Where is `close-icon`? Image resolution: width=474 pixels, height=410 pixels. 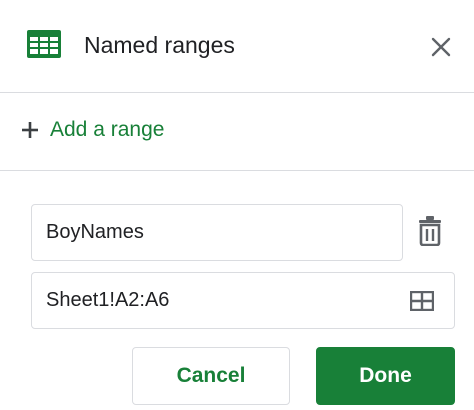
close-icon is located at coordinates (441, 47).